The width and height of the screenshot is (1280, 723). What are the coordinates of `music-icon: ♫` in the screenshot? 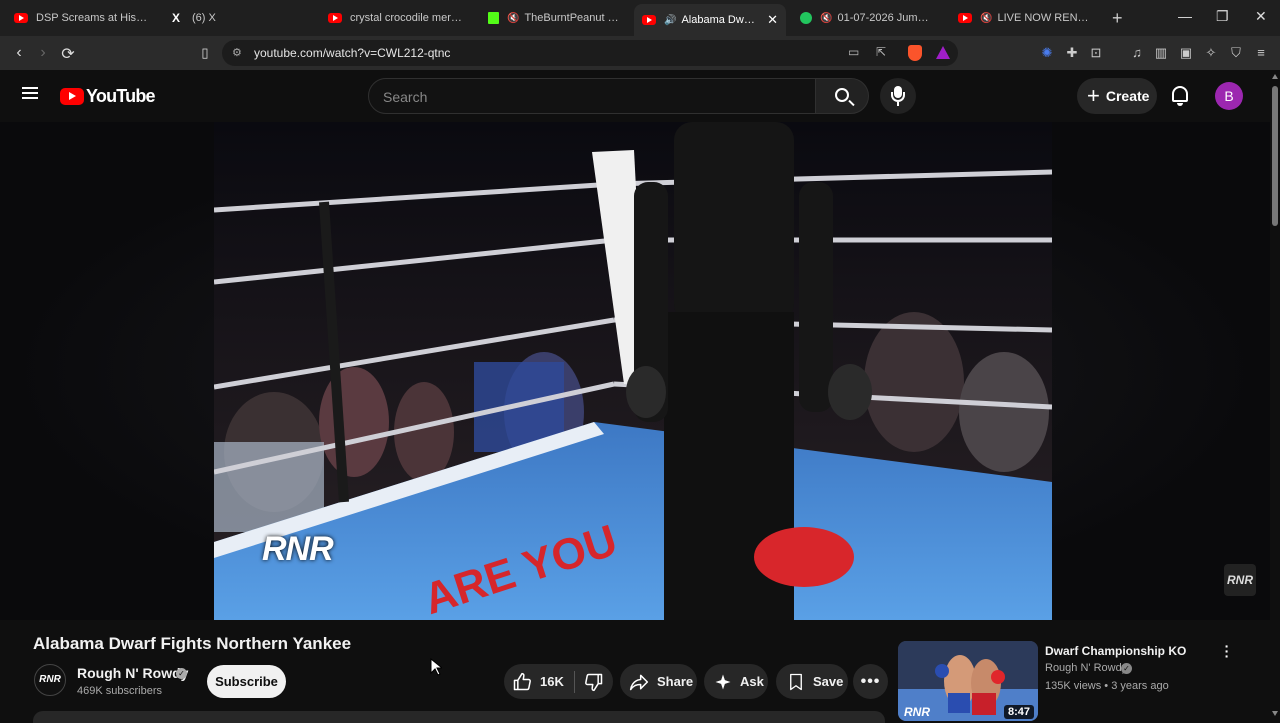 It's located at (1137, 52).